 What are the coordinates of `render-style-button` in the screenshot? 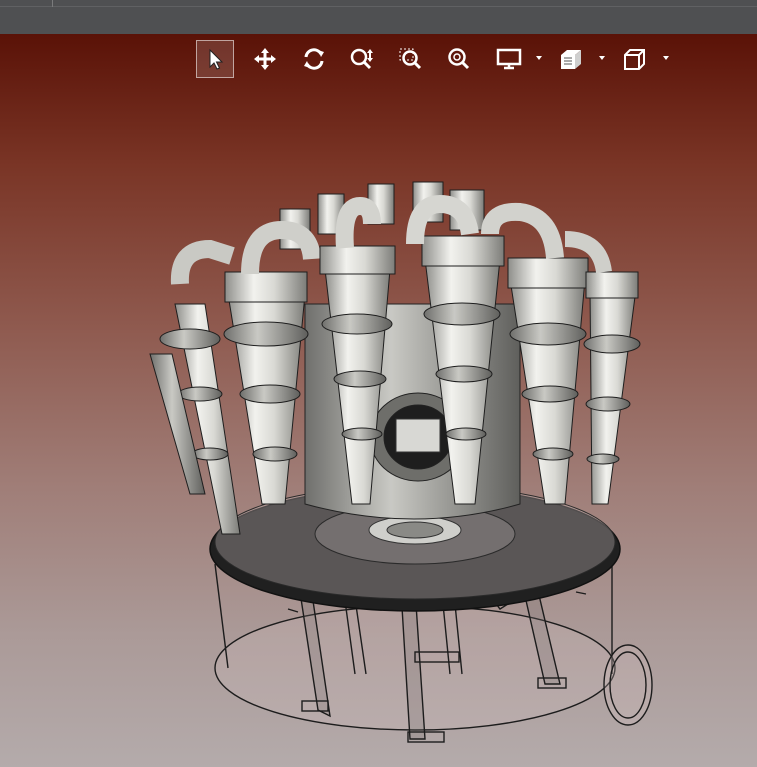 It's located at (571, 59).